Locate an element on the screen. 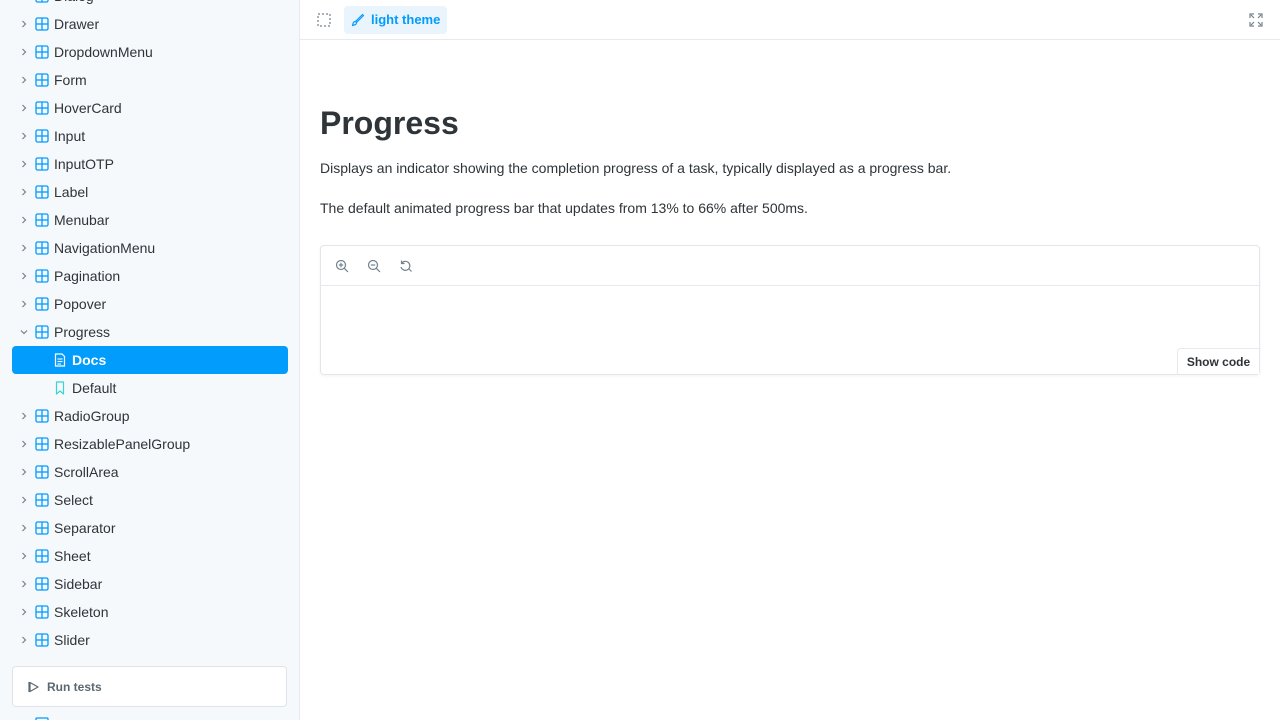 This screenshot has height=720, width=1280. sidebar-item-label: Slider is located at coordinates (72, 640).